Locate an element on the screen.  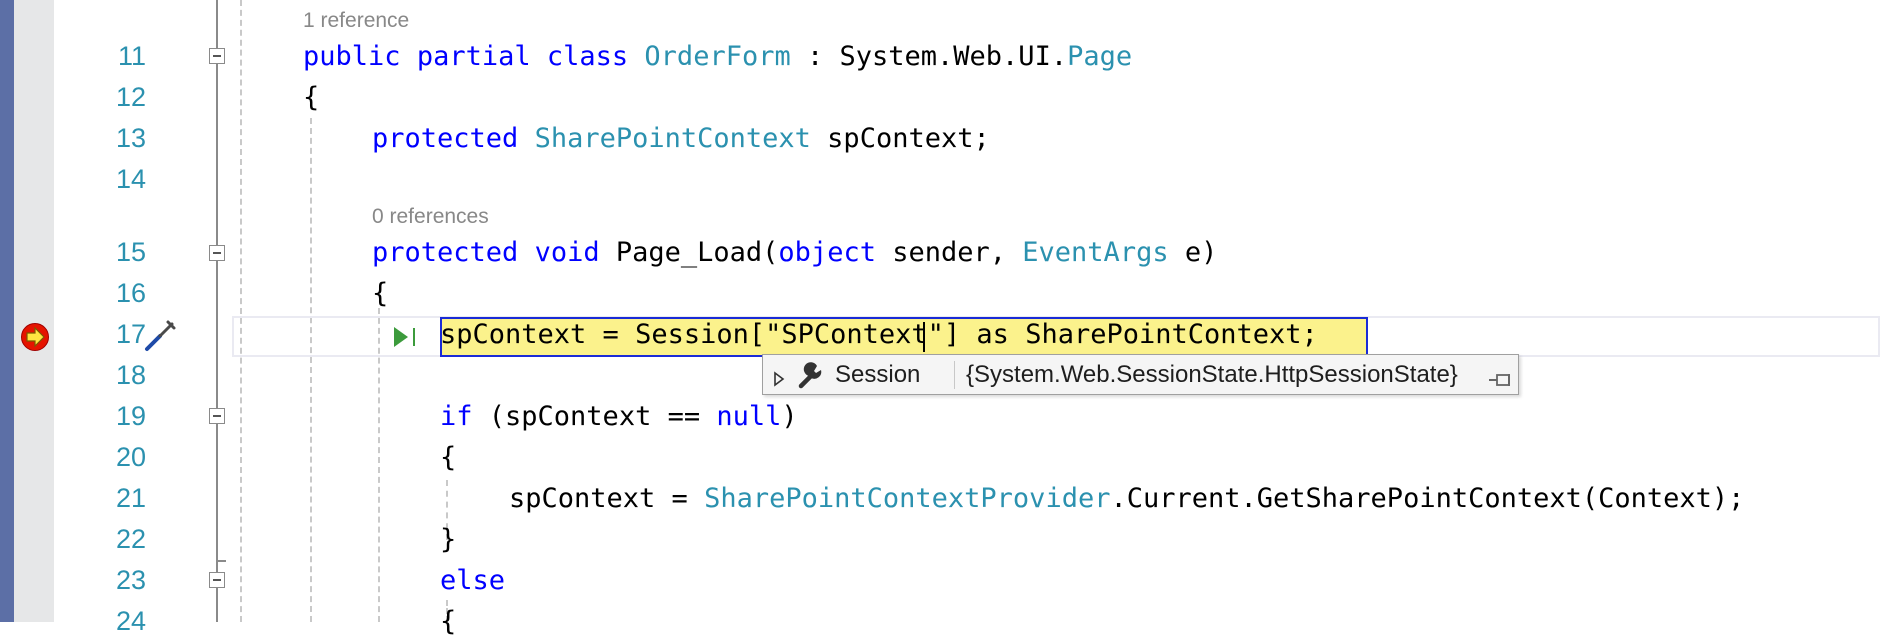
pin-icon is located at coordinates (1501, 381).